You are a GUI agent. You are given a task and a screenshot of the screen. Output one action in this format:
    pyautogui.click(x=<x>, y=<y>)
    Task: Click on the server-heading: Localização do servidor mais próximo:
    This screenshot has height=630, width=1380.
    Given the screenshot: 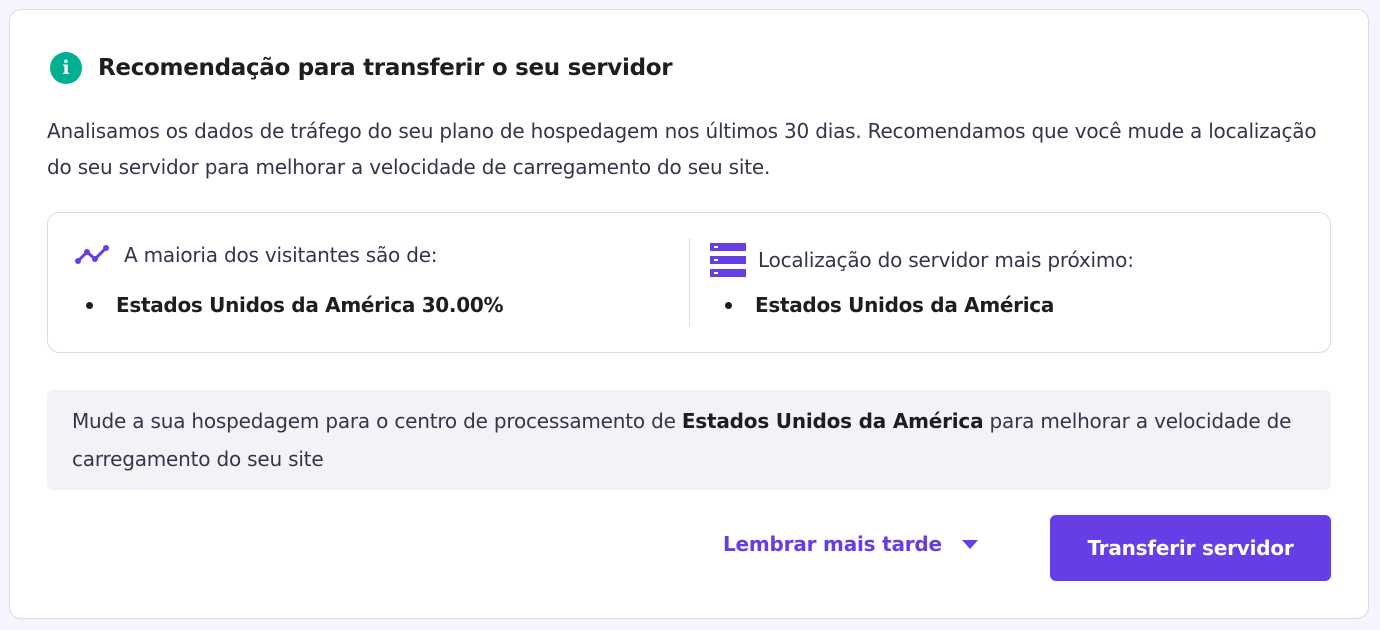 What is the action you would take?
    pyautogui.click(x=922, y=260)
    